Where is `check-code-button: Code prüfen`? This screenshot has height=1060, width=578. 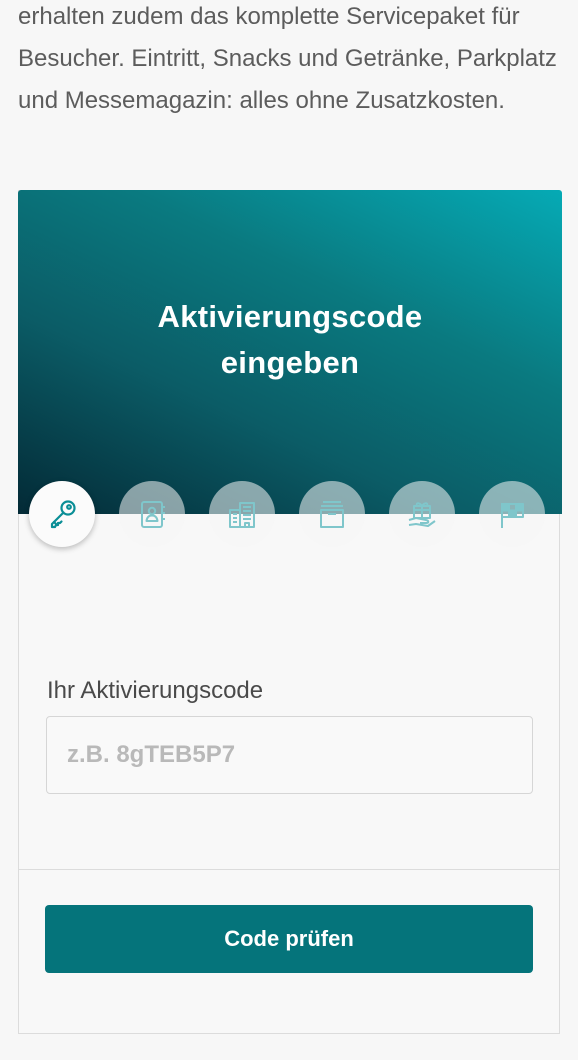 check-code-button: Code prüfen is located at coordinates (289, 939).